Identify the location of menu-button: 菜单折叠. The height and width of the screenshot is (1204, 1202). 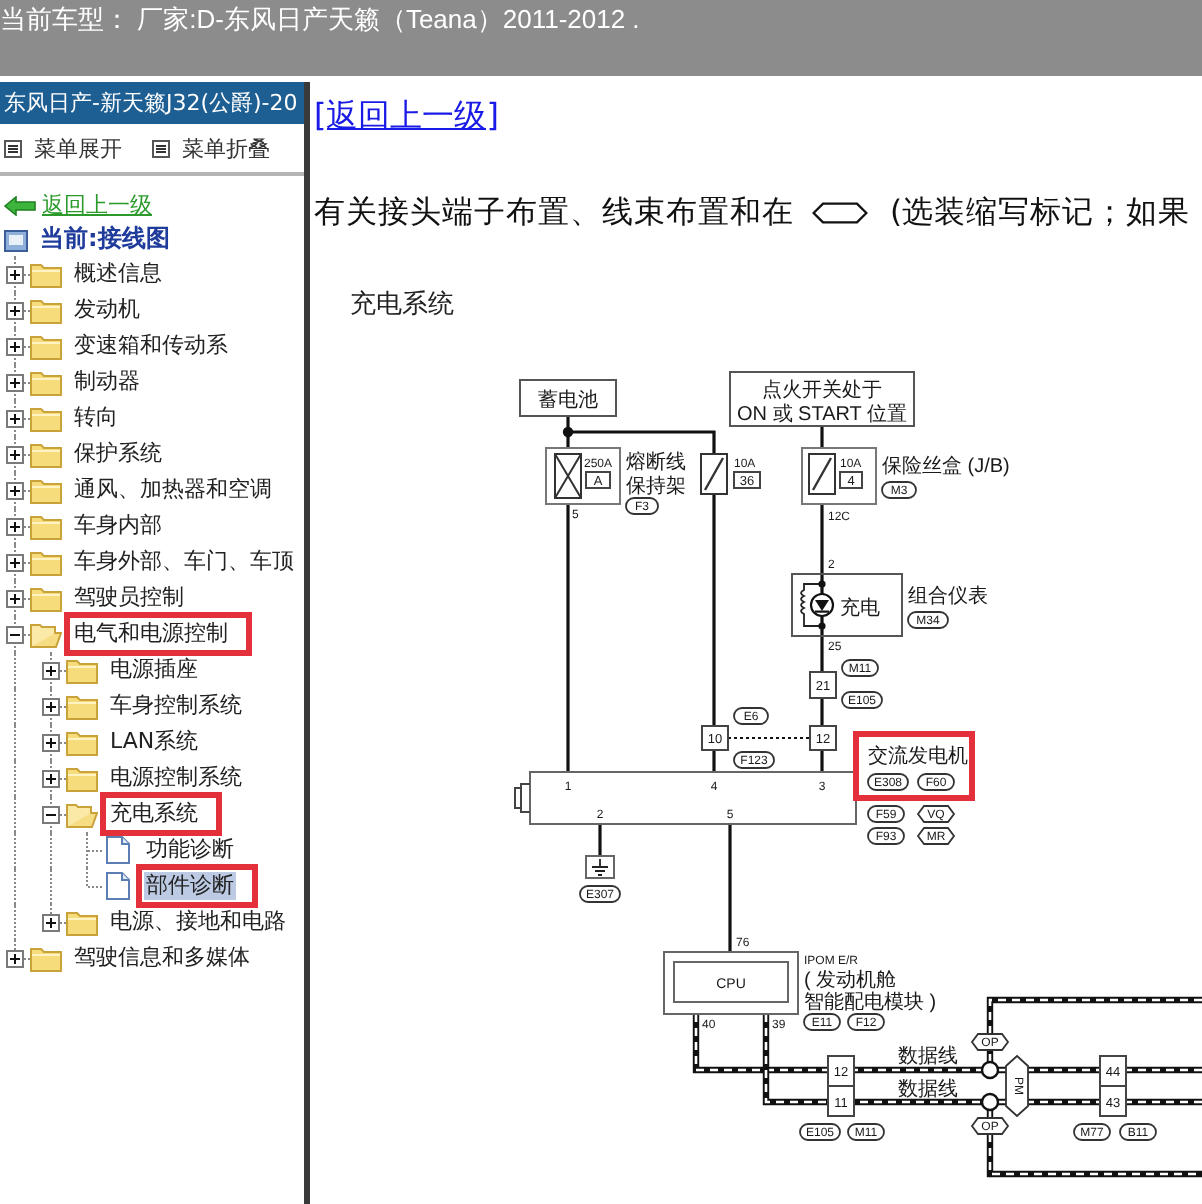
(211, 148).